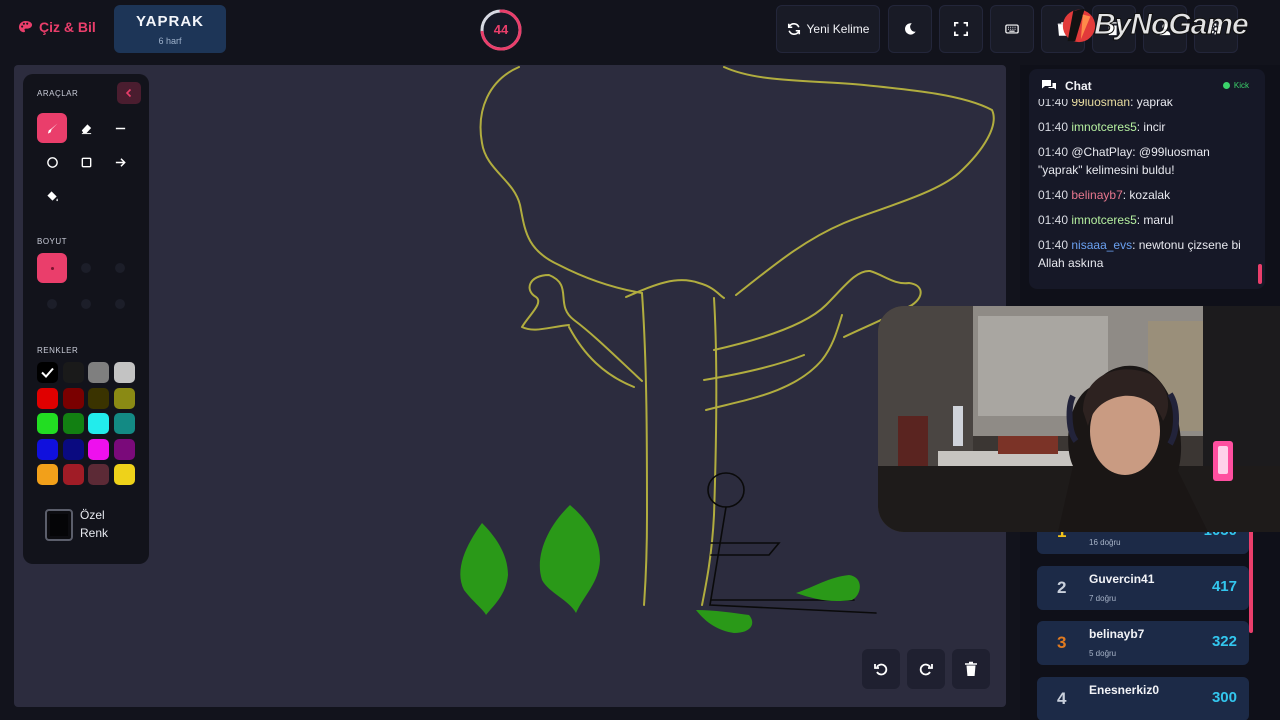 This screenshot has width=1280, height=720. Describe the element at coordinates (57, 27) in the screenshot. I see `brand-logo: Çiz & Bil` at that location.